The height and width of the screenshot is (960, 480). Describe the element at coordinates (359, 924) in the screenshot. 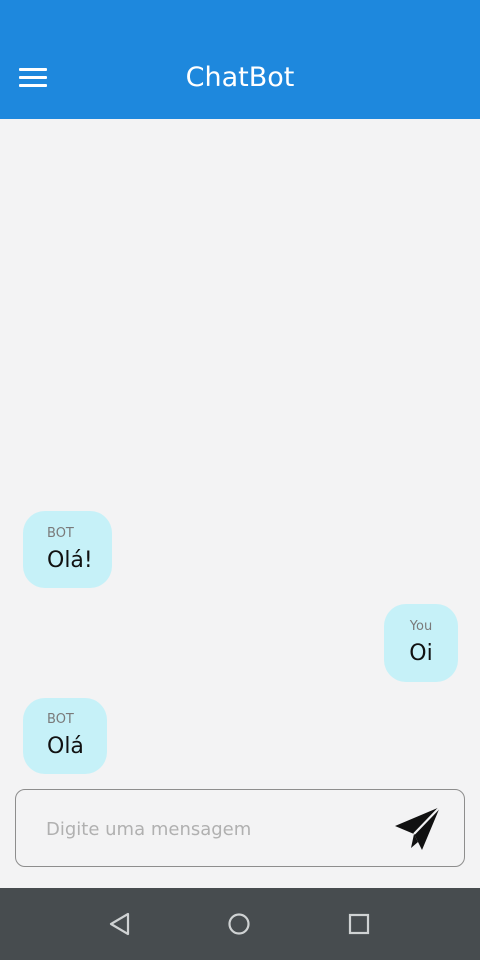

I see `recent-apps-square-icon` at that location.